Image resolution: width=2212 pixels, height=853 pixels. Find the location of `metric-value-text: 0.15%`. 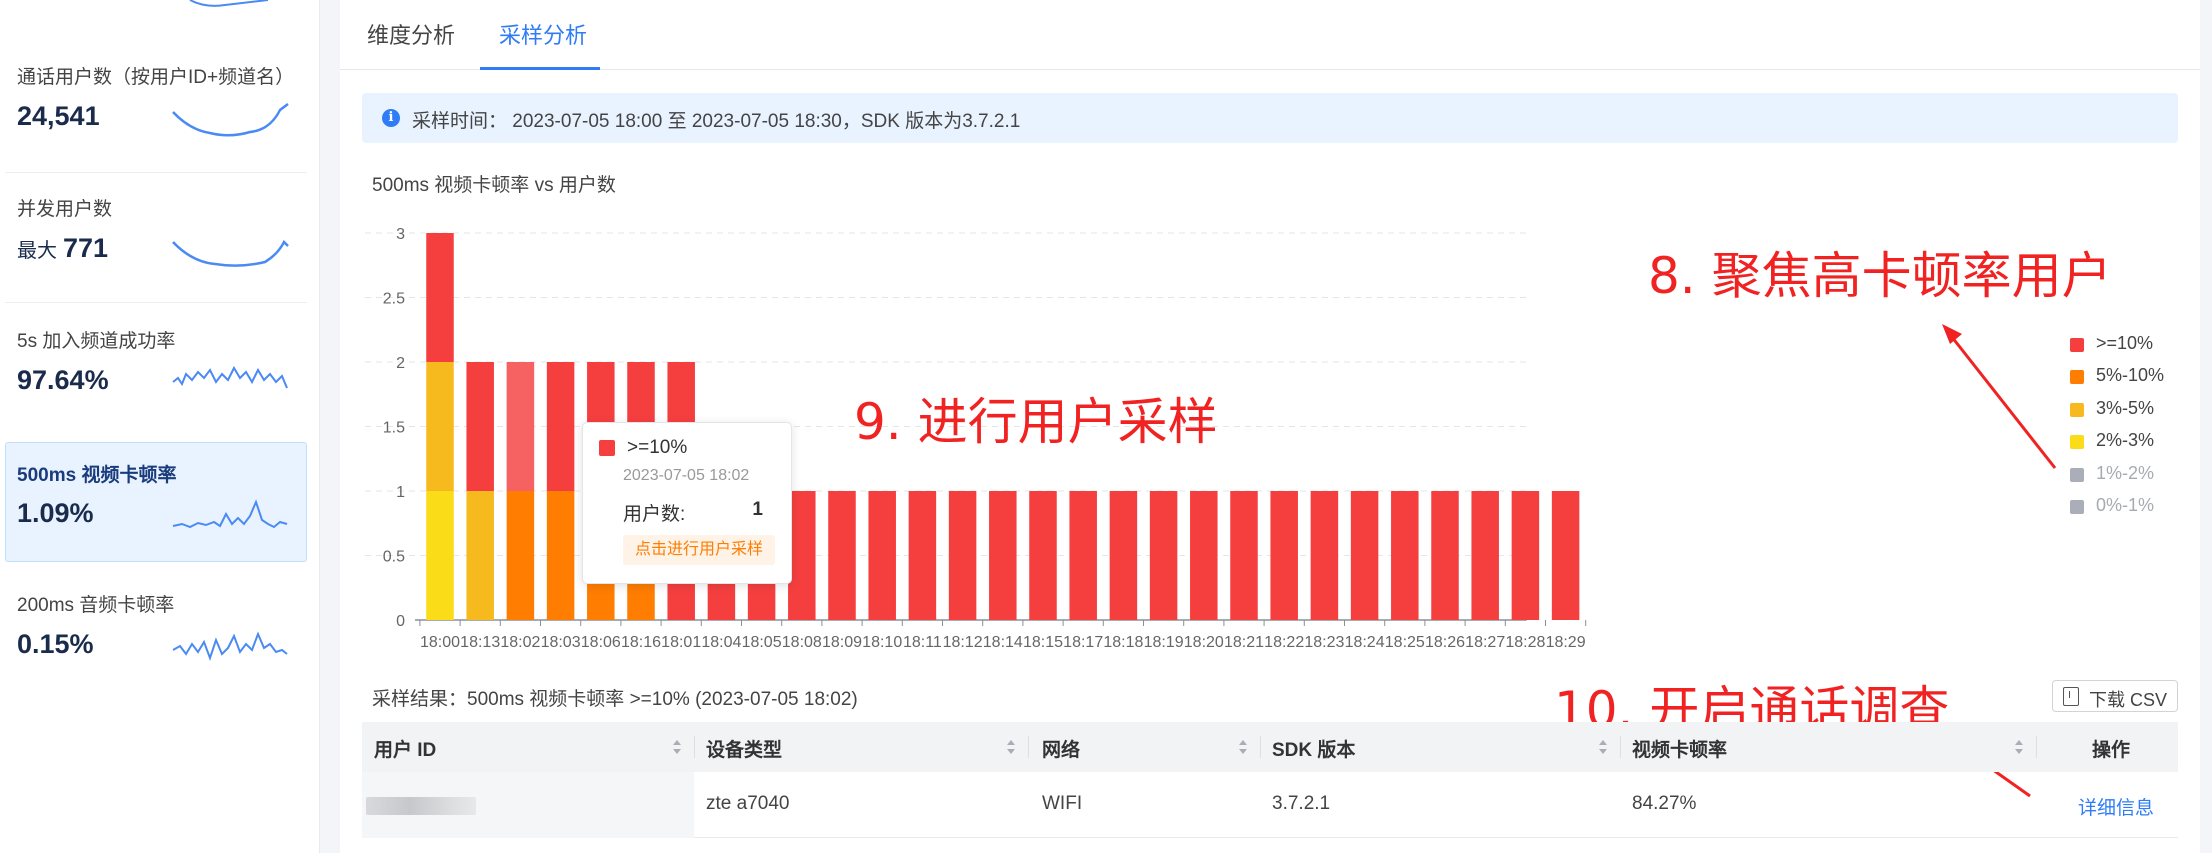

metric-value-text: 0.15% is located at coordinates (55, 644).